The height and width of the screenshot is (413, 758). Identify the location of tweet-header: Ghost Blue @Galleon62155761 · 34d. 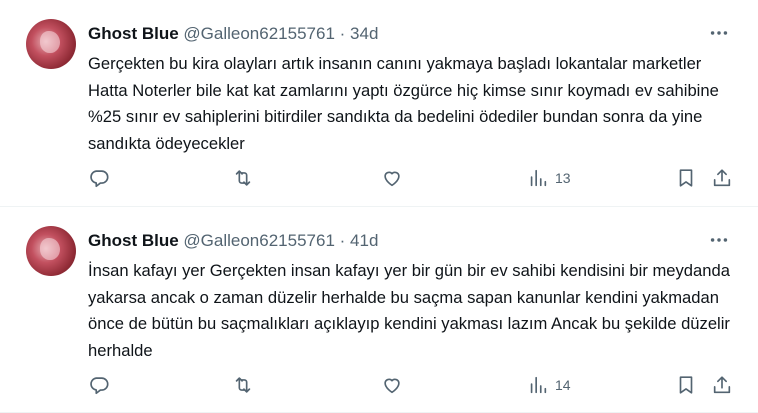
(233, 34).